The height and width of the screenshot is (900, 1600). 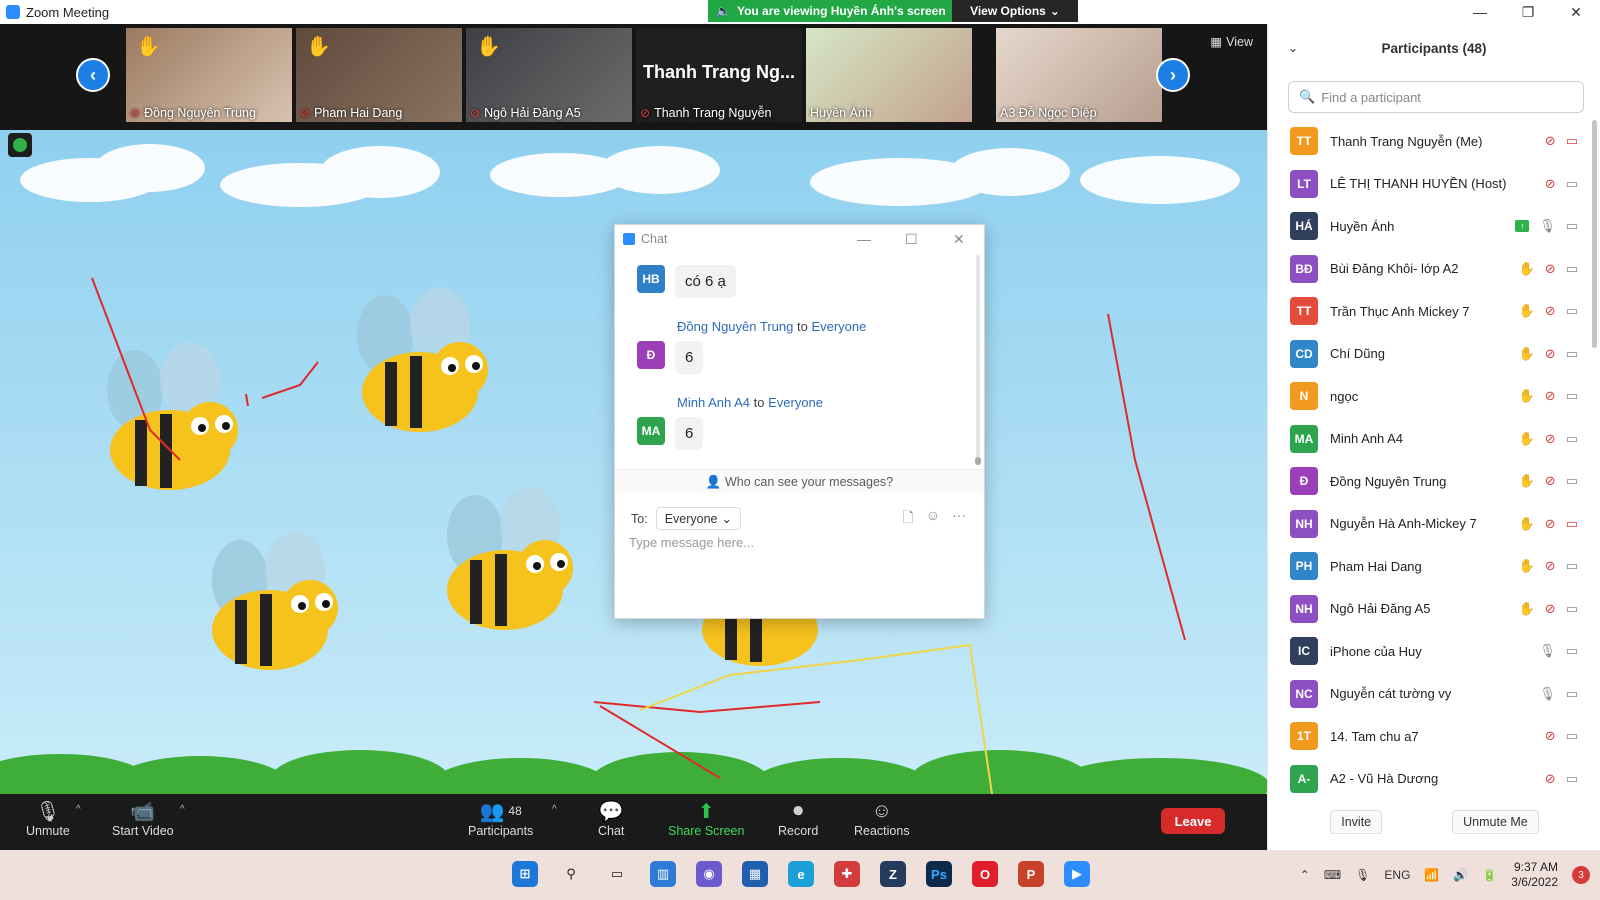 What do you see at coordinates (1428, 184) in the screenshot?
I see `participant-row: LT LÊ THỊ THANH HUYỀN (Host) ⊘ ▭` at bounding box center [1428, 184].